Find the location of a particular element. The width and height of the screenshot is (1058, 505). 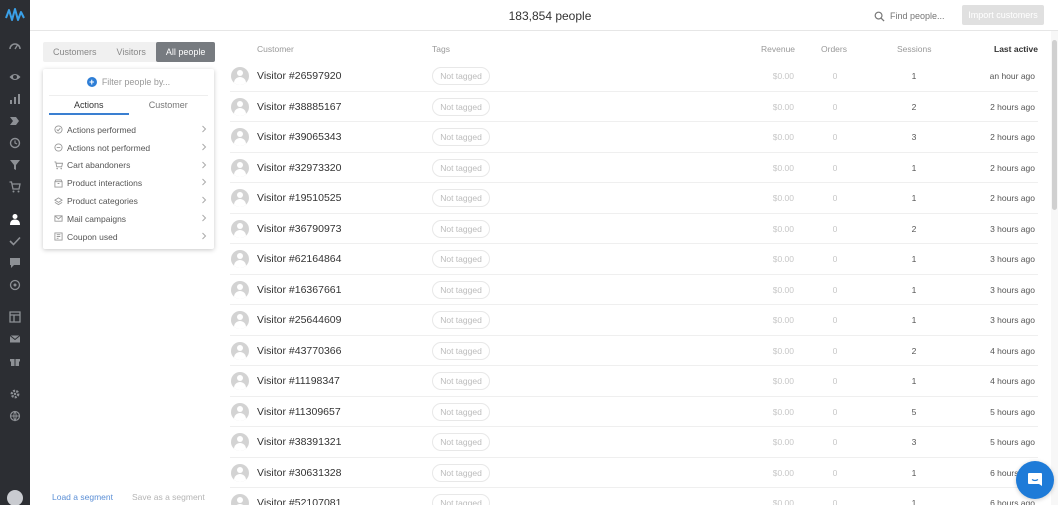

scrollbar-thumb is located at coordinates (1054, 125).